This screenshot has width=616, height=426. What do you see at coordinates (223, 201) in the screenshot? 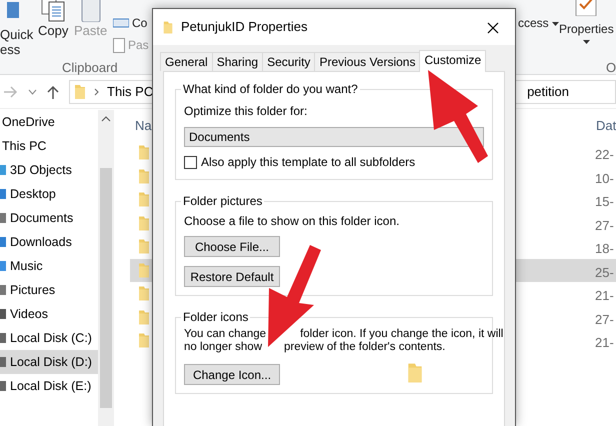
I see `group-heading: Folder pictures` at bounding box center [223, 201].